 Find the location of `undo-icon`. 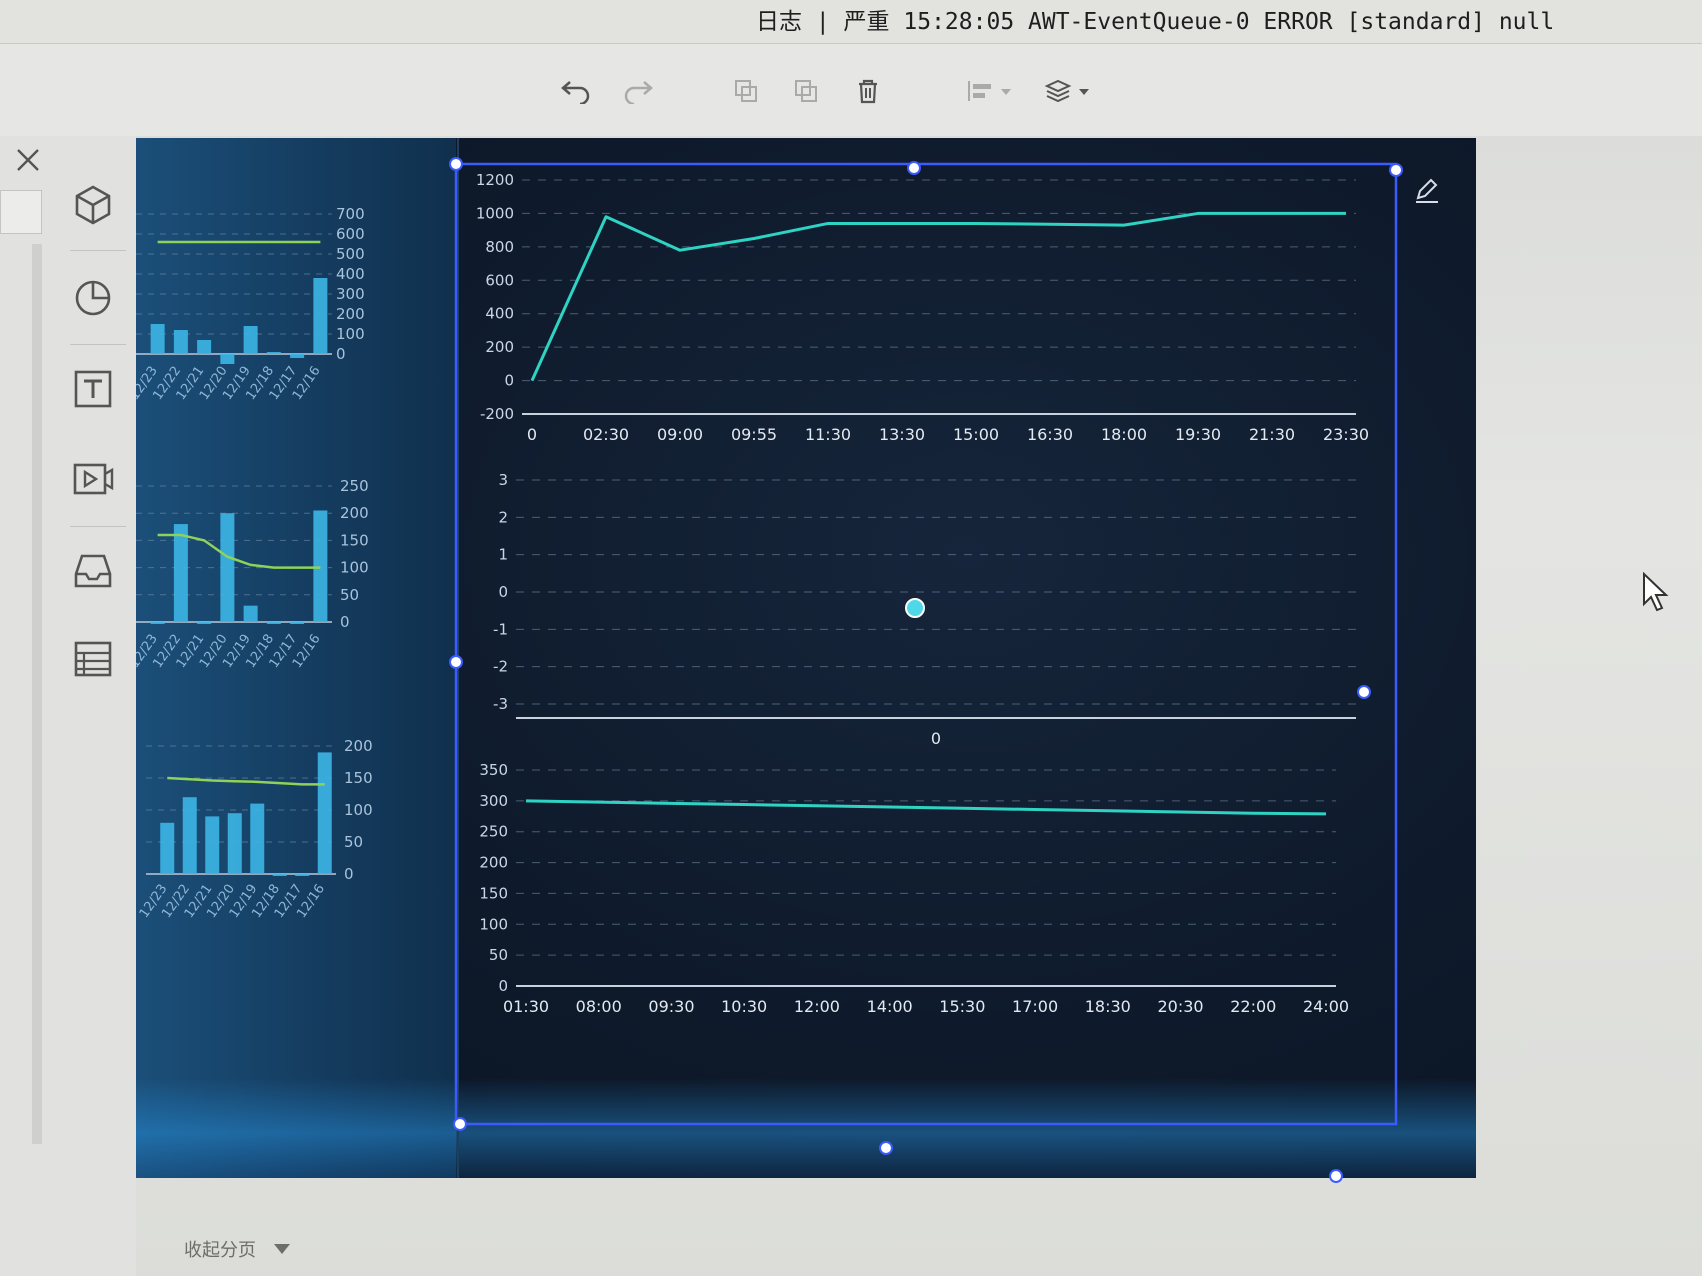

undo-icon is located at coordinates (576, 91).